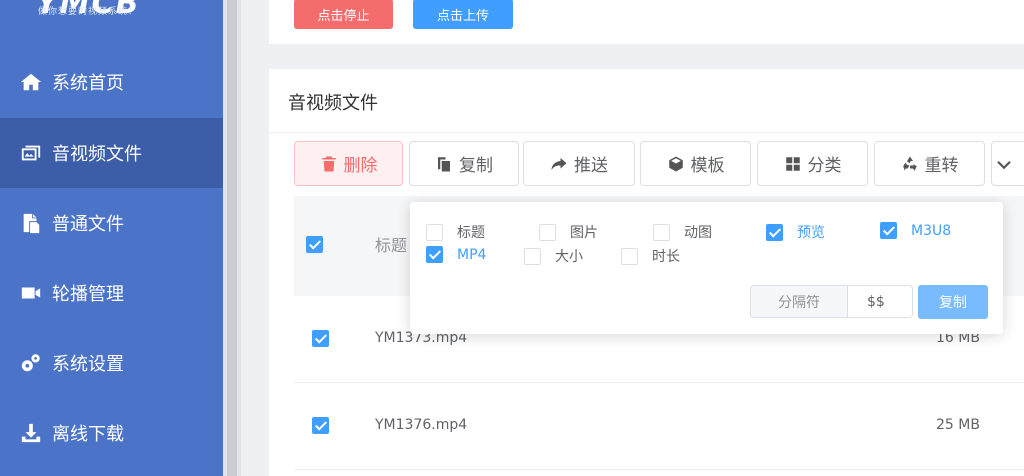 Image resolution: width=1024 pixels, height=476 pixels. Describe the element at coordinates (88, 12) in the screenshot. I see `app-slogan: 做你想要的视频系统！` at that location.